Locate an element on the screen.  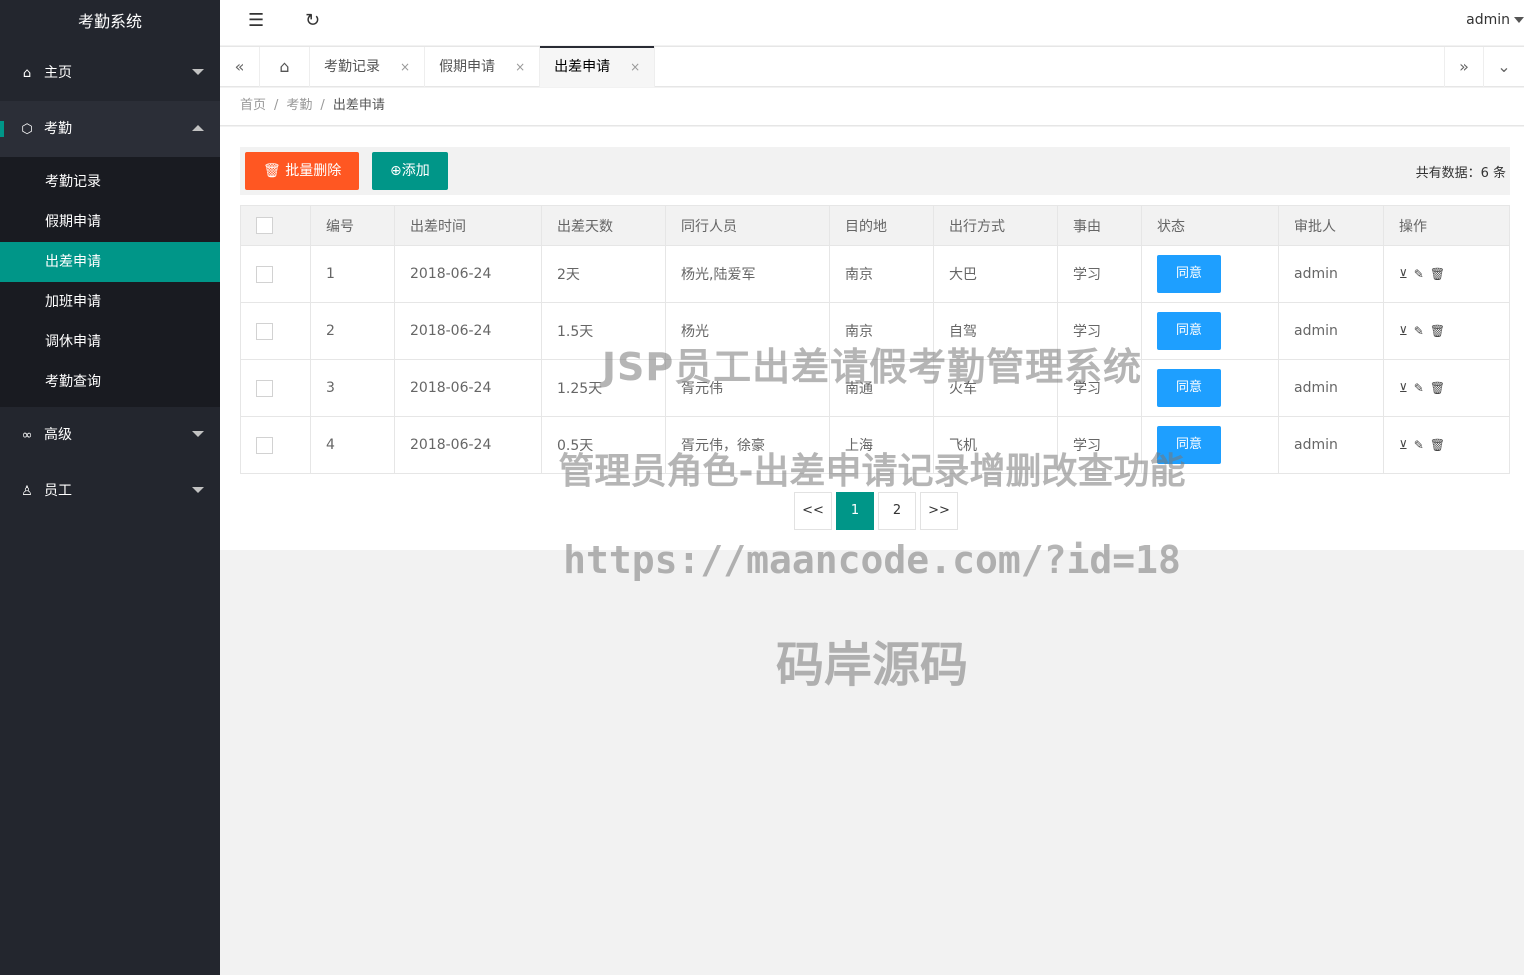
pager-next-button: >> is located at coordinates (939, 511).